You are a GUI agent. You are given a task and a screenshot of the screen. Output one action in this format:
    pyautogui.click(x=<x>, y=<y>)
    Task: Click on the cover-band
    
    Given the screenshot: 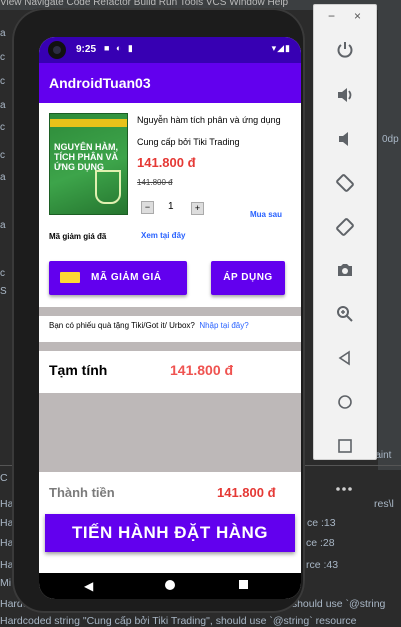 What is the action you would take?
    pyautogui.click(x=88, y=123)
    